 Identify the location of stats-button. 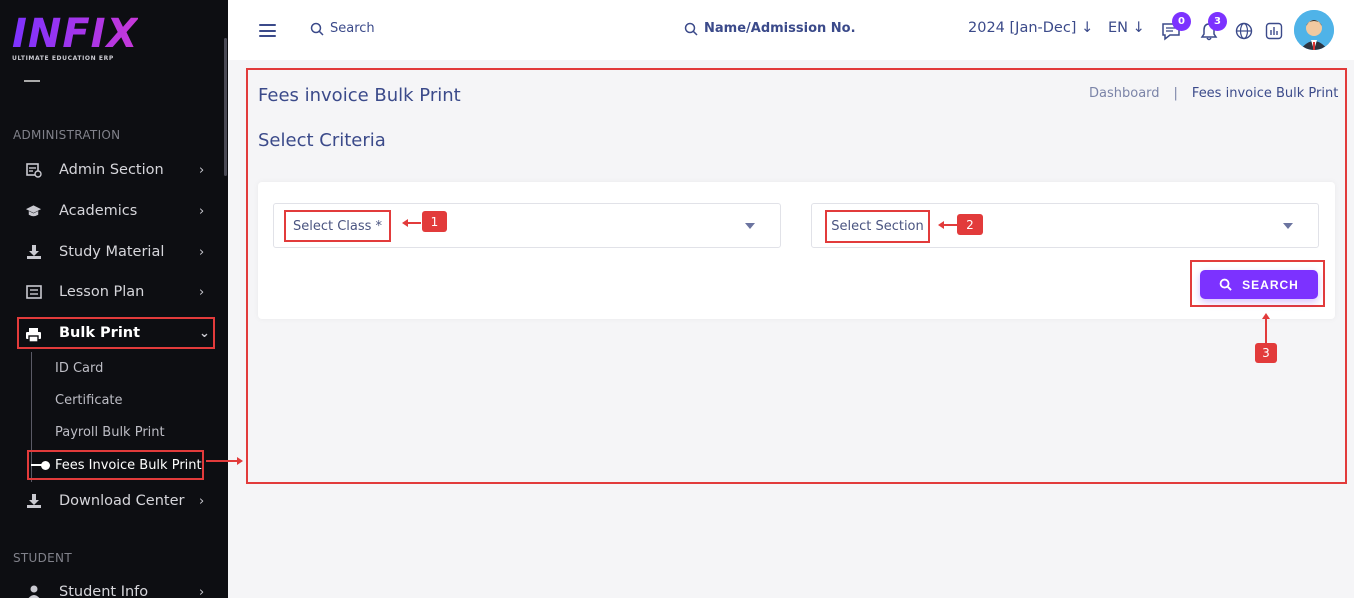
(1274, 31).